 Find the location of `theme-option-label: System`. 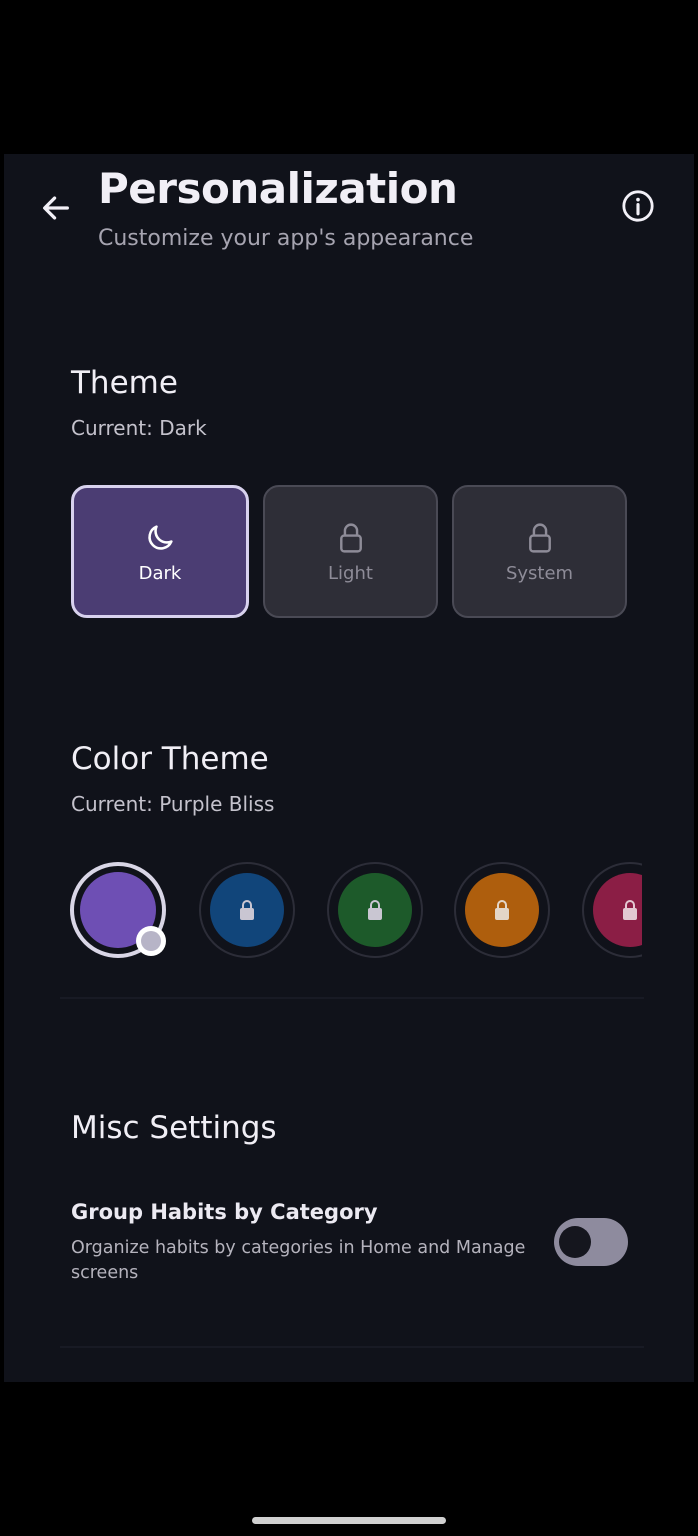

theme-option-label: System is located at coordinates (539, 573).